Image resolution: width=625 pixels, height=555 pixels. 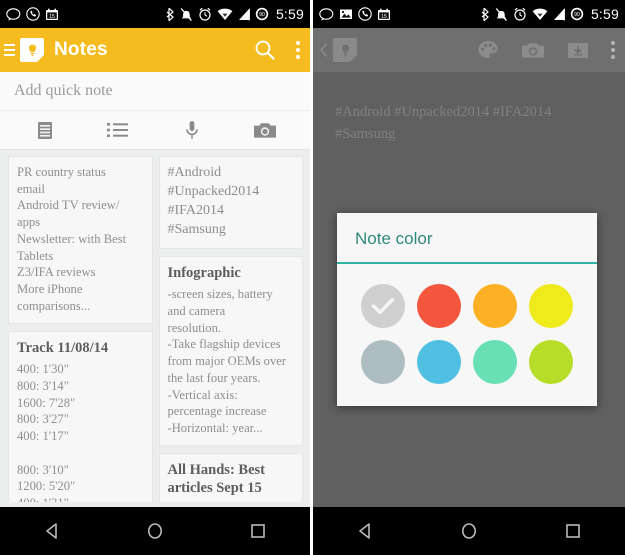 I want to click on screen-divider, so click(x=311, y=277).